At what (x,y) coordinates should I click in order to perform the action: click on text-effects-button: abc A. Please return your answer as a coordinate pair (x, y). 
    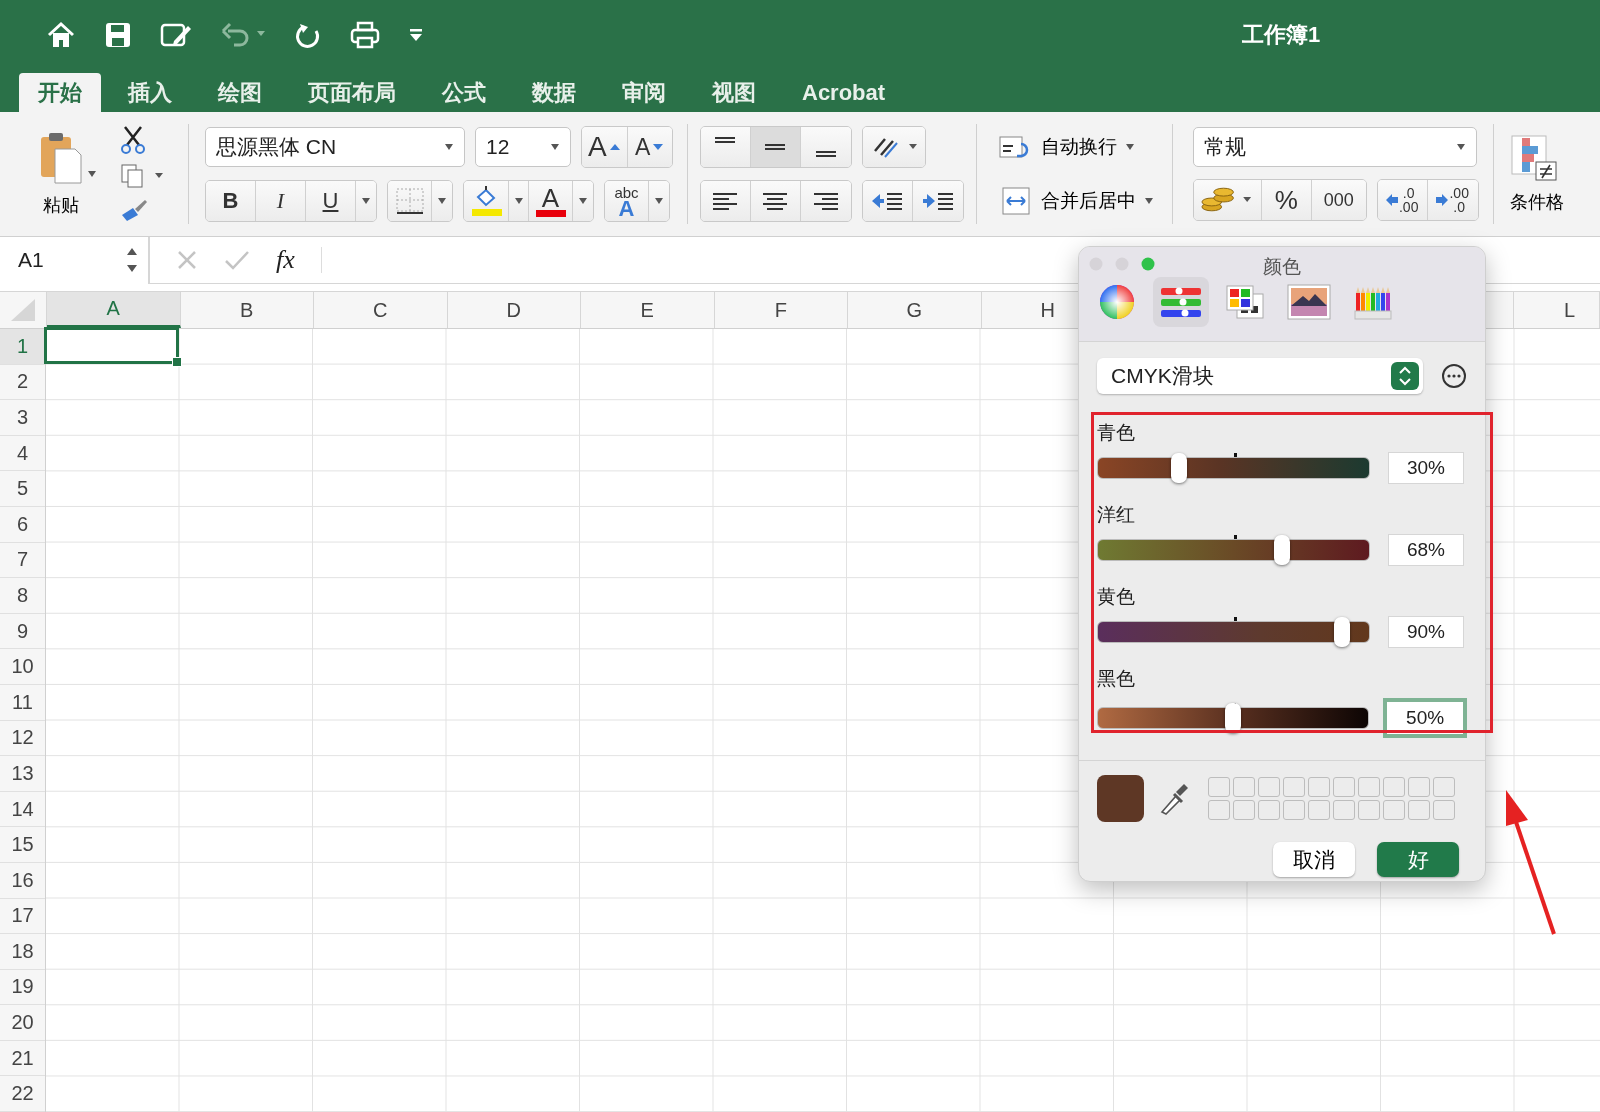
    Looking at the image, I should click on (627, 201).